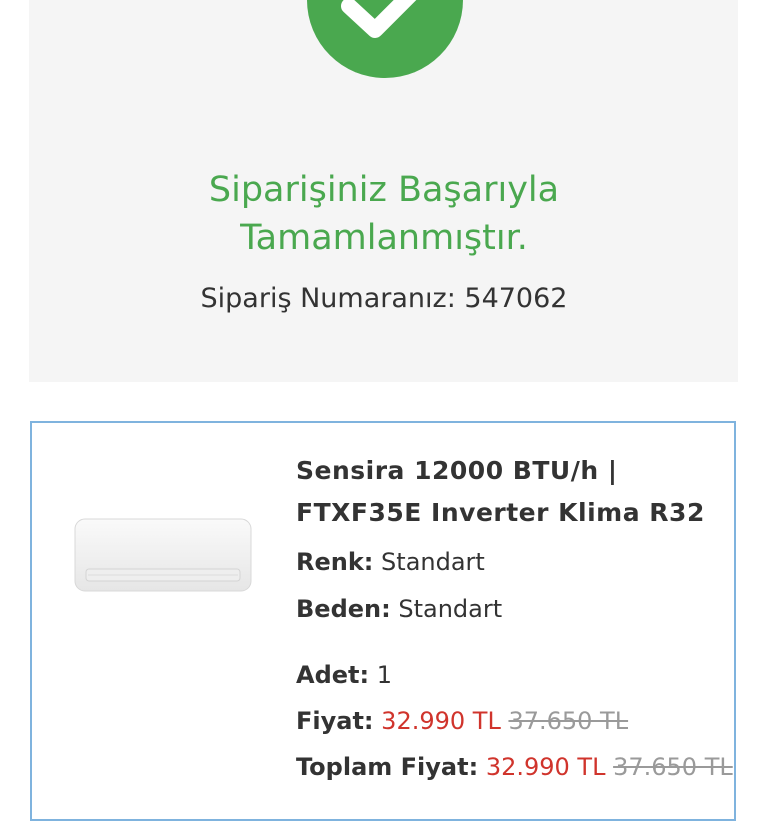  I want to click on order-number: Sipariş Numaranız: 547062, so click(384, 299).